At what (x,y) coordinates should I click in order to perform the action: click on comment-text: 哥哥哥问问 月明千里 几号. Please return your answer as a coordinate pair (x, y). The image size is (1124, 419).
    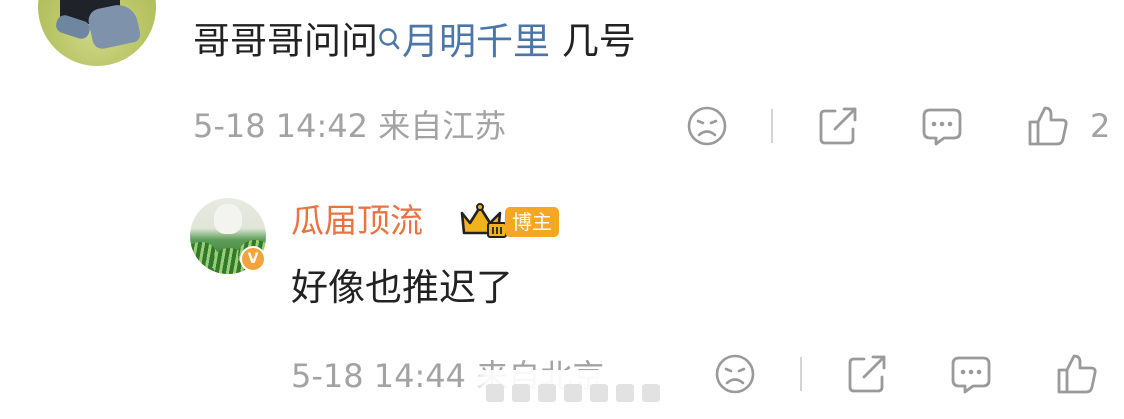
    Looking at the image, I should click on (414, 39).